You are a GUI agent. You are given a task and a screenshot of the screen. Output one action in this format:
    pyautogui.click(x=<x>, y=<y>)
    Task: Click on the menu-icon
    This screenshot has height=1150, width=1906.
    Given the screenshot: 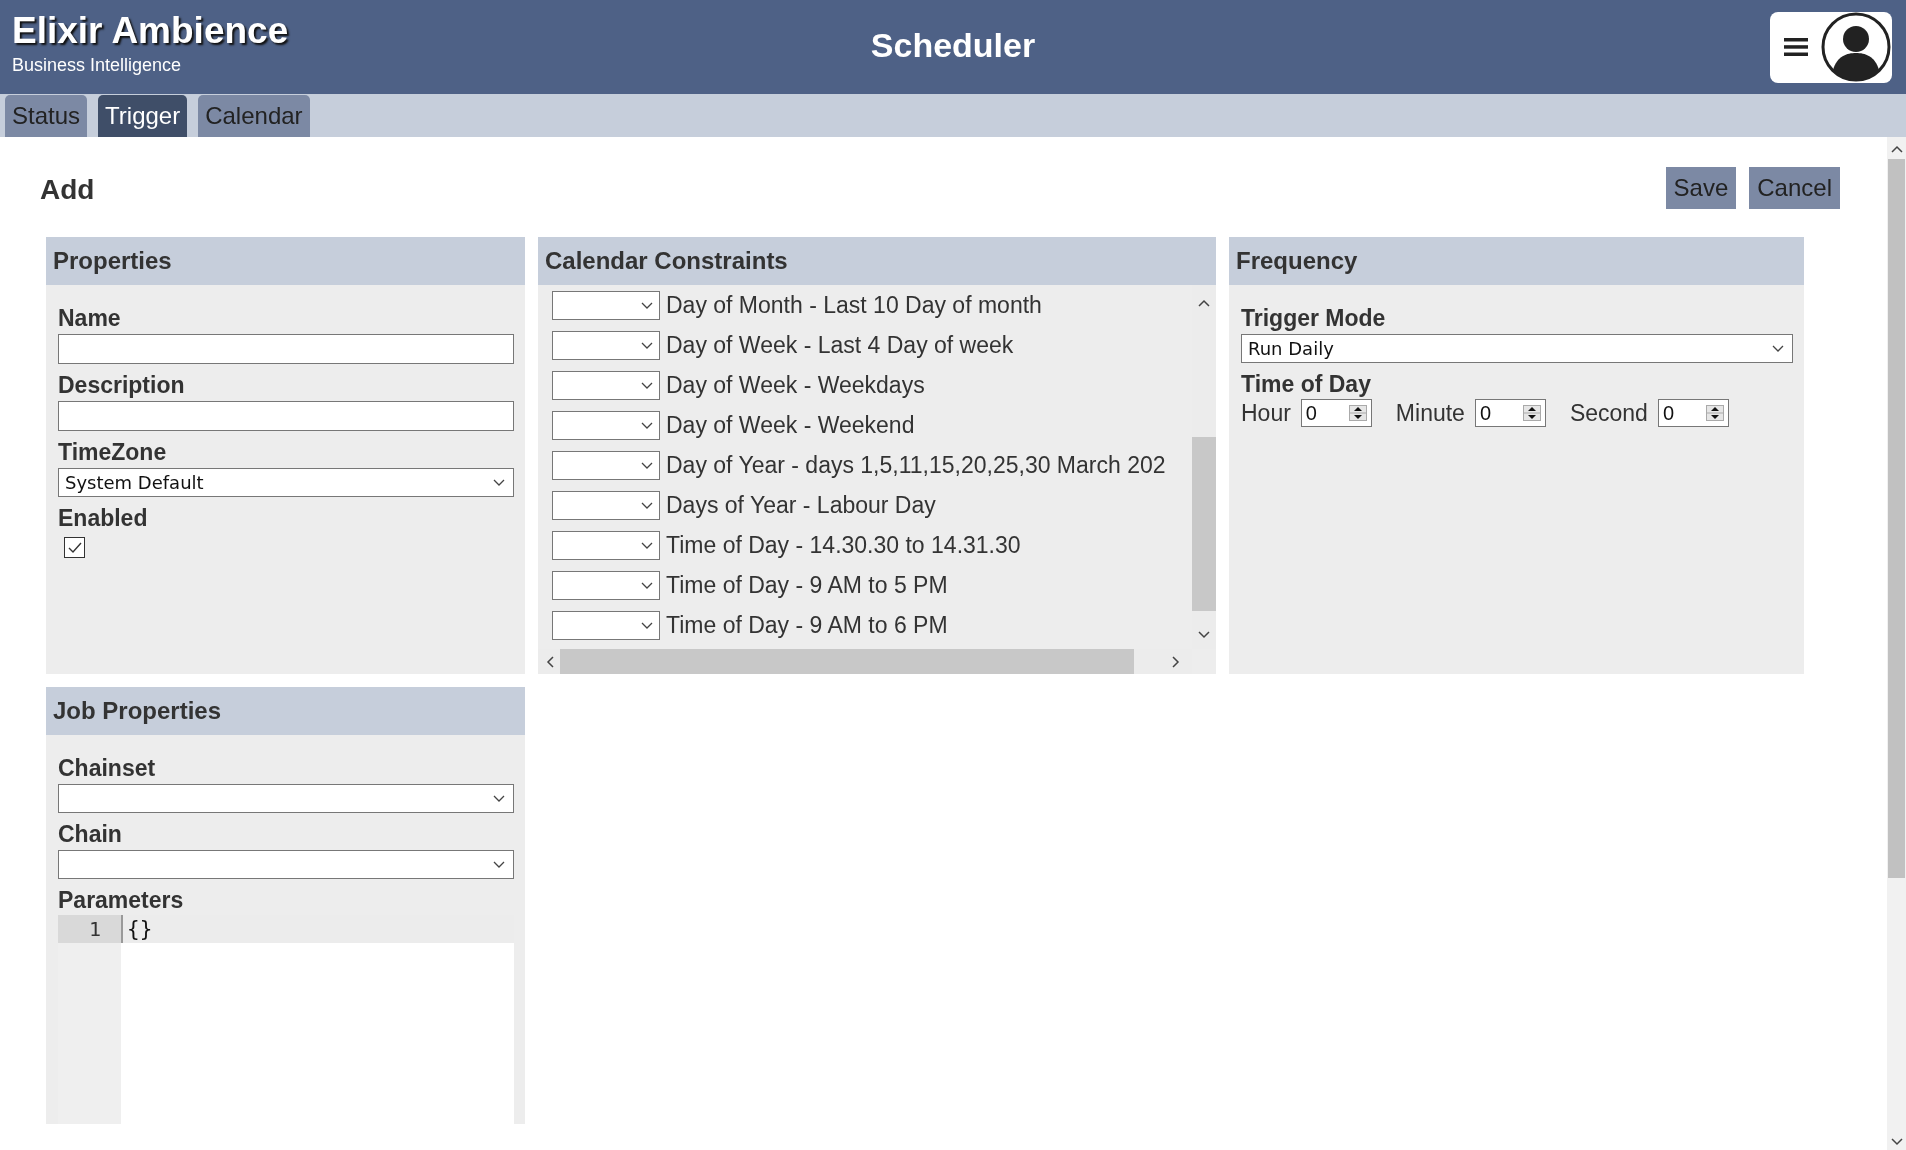 What is the action you would take?
    pyautogui.click(x=1796, y=47)
    